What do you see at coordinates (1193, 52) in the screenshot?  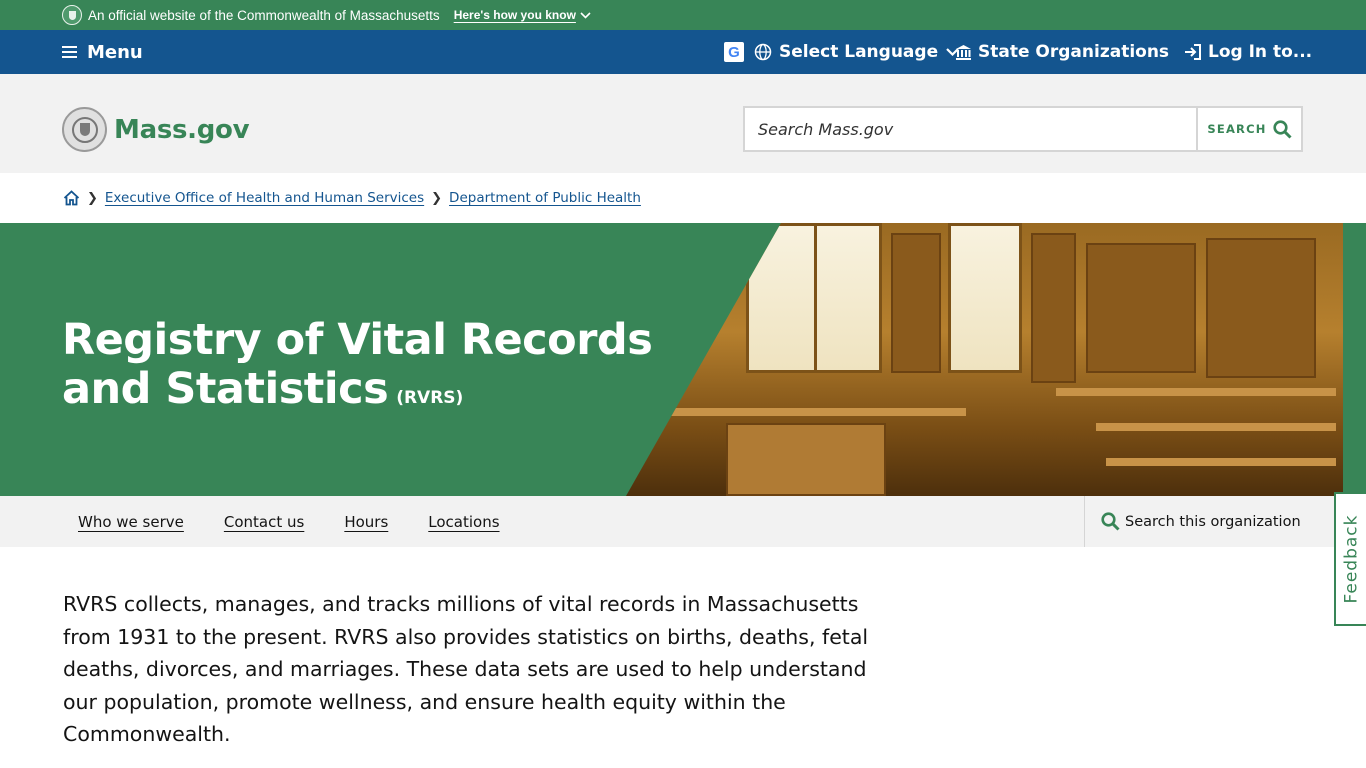 I see `login-icon` at bounding box center [1193, 52].